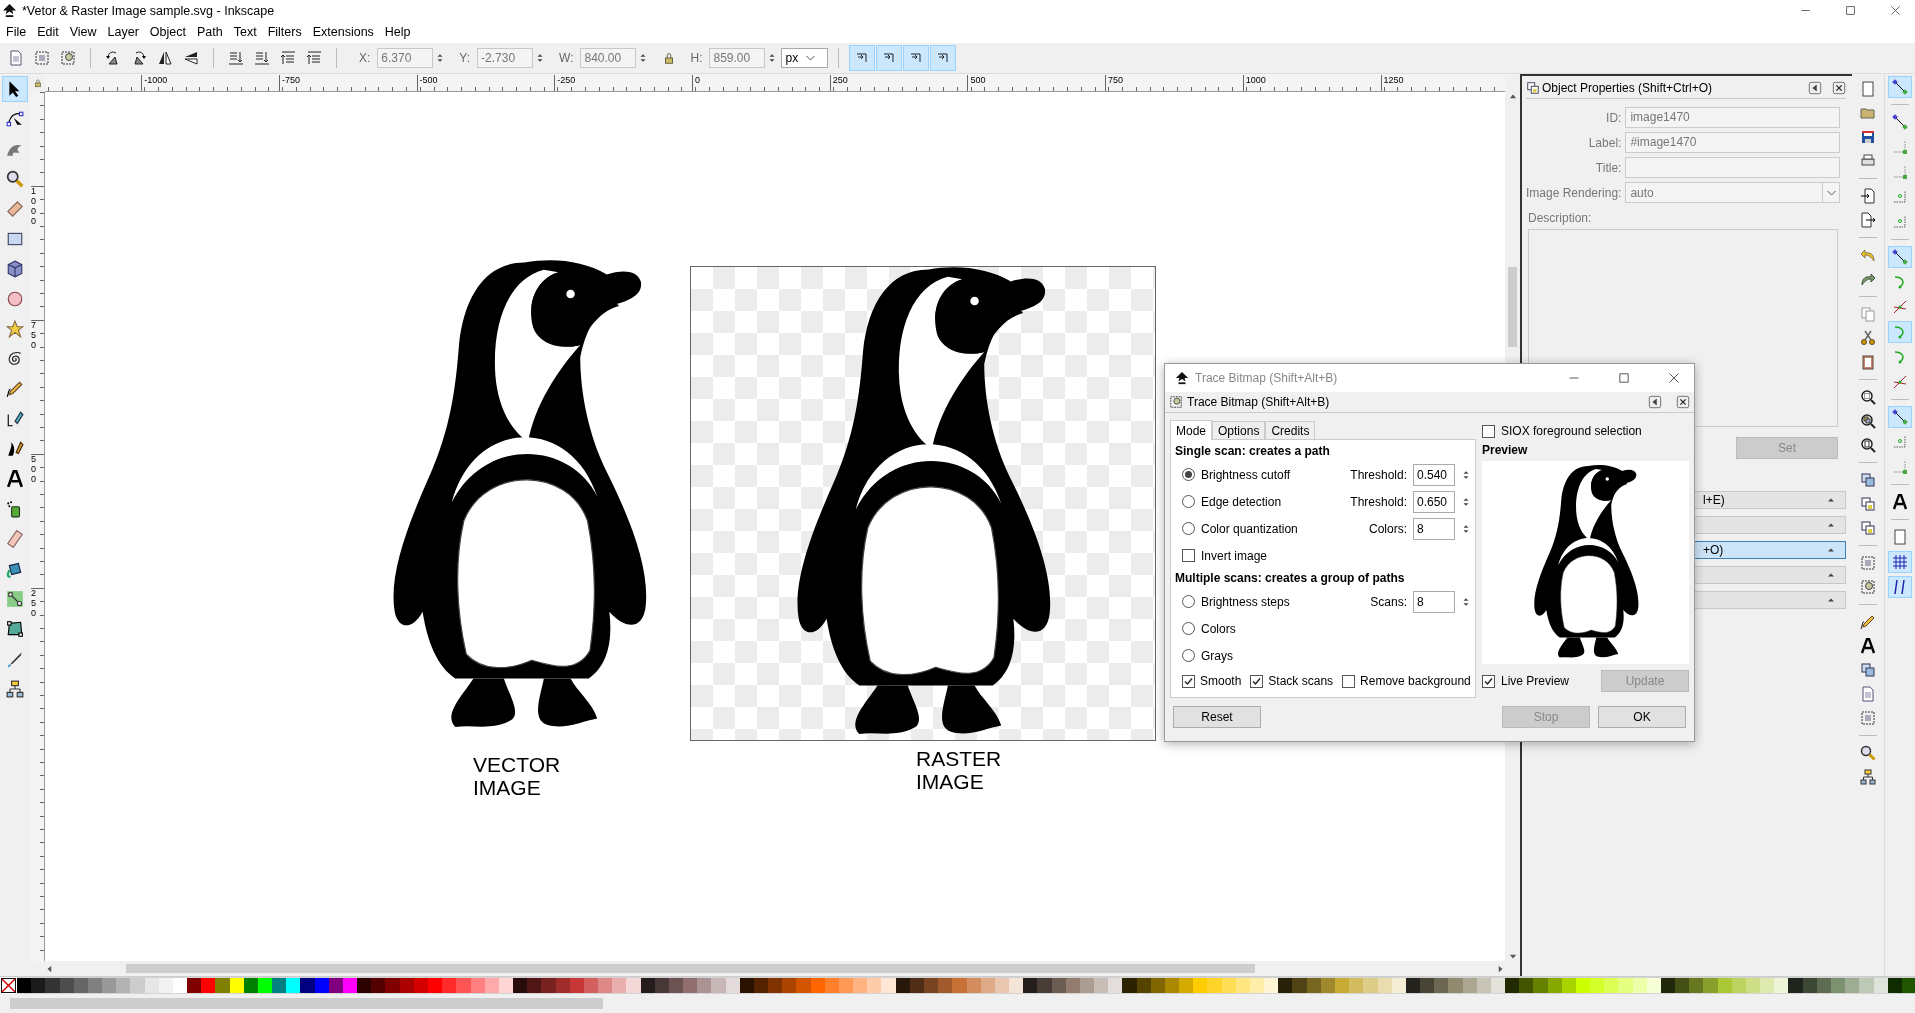 This screenshot has width=1915, height=1013. What do you see at coordinates (566, 58) in the screenshot?
I see `coordinate-label: W:` at bounding box center [566, 58].